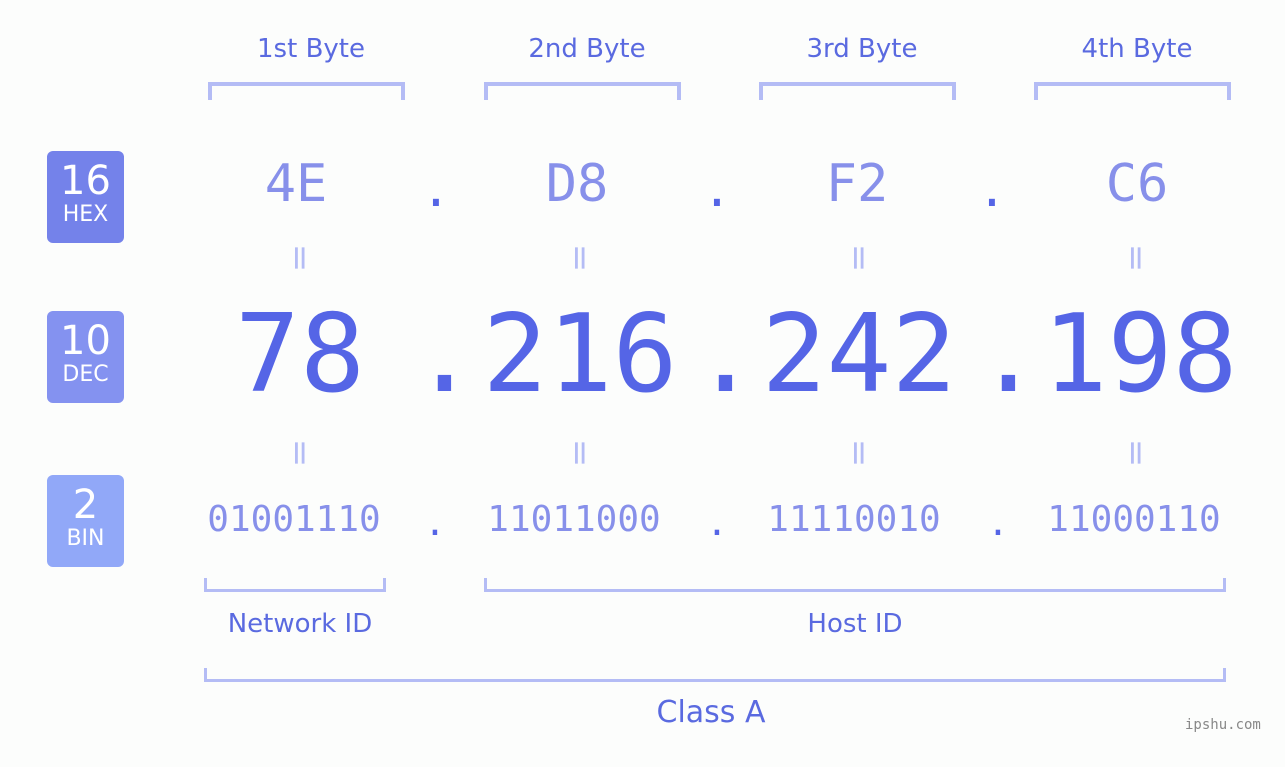  I want to click on bin-badge: 2 BIN, so click(85, 521).